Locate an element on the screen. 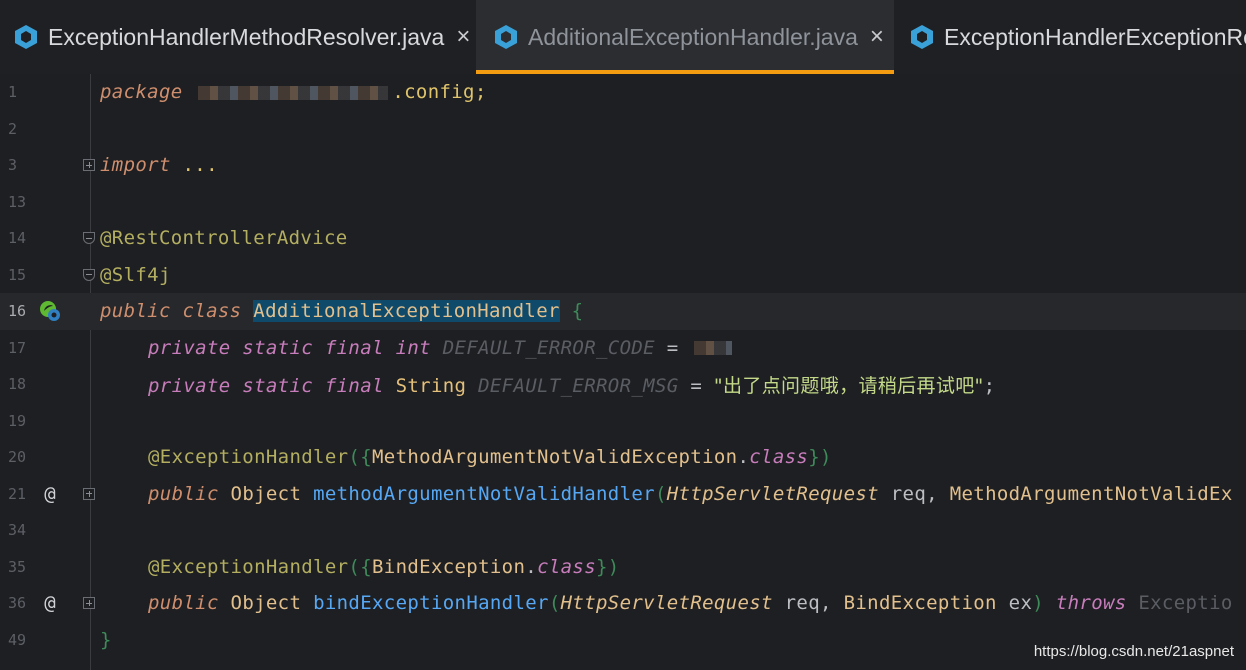 This screenshot has width=1246, height=670. annotation: @Slf4j is located at coordinates (135, 274).